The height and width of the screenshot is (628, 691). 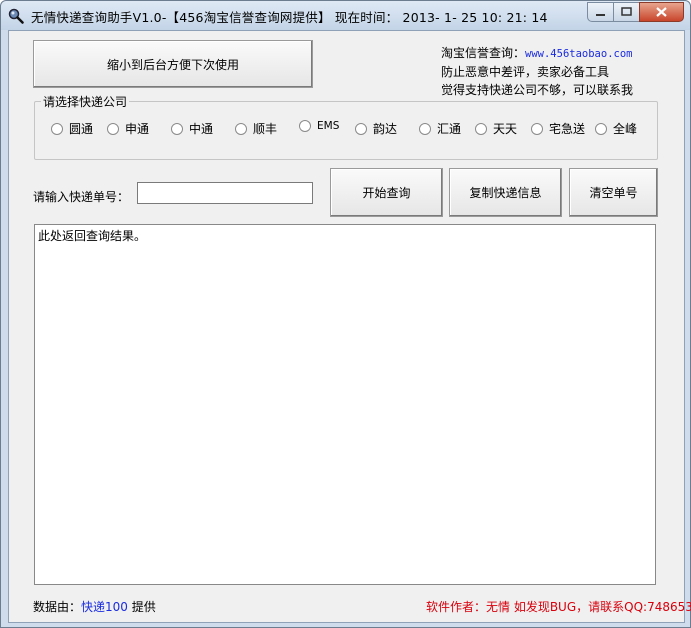 What do you see at coordinates (525, 72) in the screenshot?
I see `promo-line-2: 防止恶意中差评，卖家必备工具` at bounding box center [525, 72].